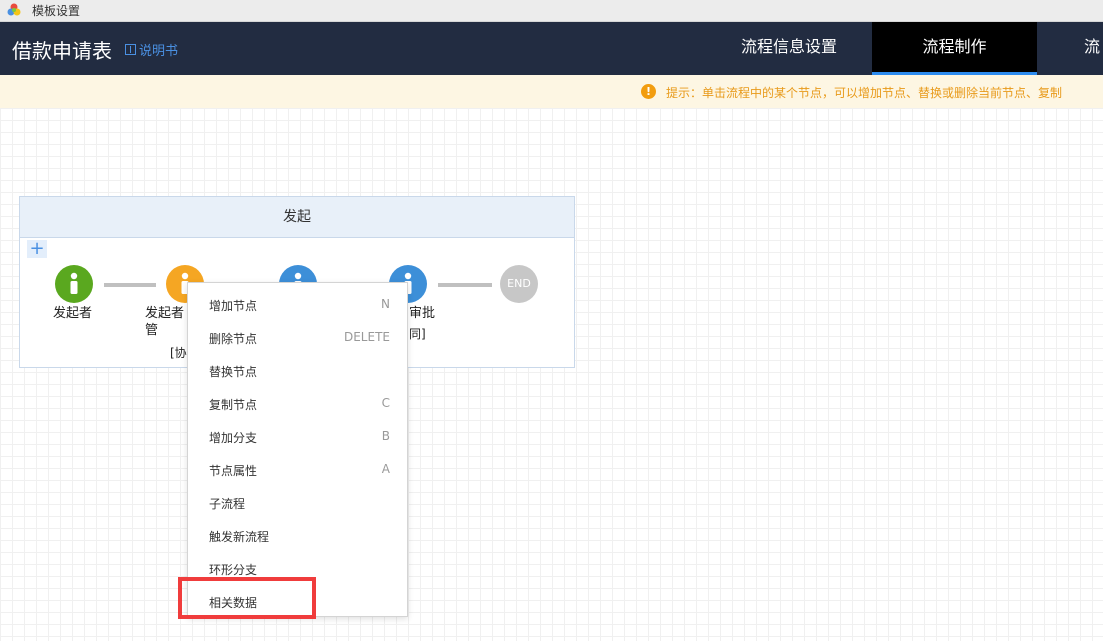 The width and height of the screenshot is (1103, 641). What do you see at coordinates (789, 48) in the screenshot?
I see `tab-process-info-settings: 流程信息设置` at bounding box center [789, 48].